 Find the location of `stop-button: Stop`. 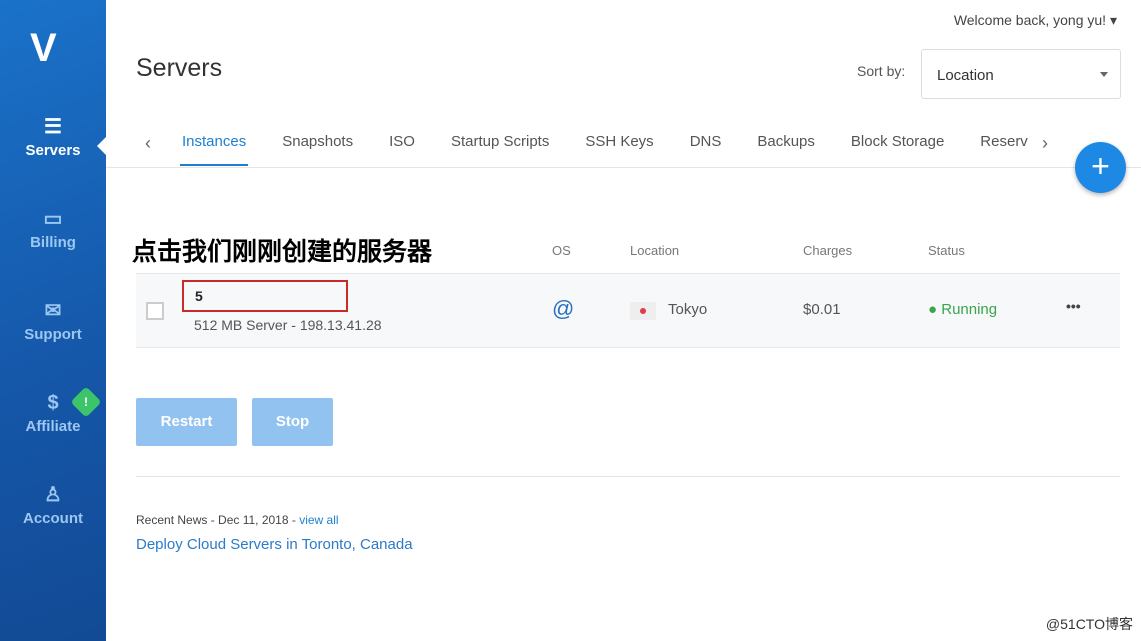

stop-button: Stop is located at coordinates (292, 422).